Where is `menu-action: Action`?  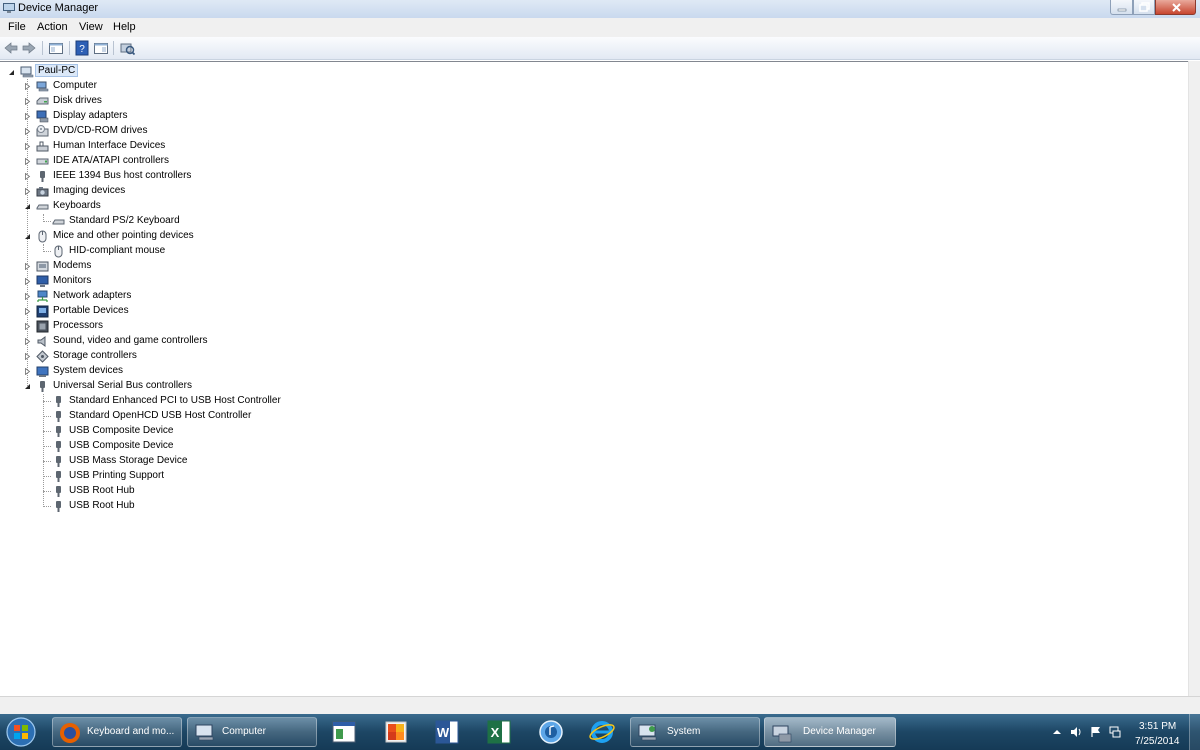
menu-action: Action is located at coordinates (52, 27).